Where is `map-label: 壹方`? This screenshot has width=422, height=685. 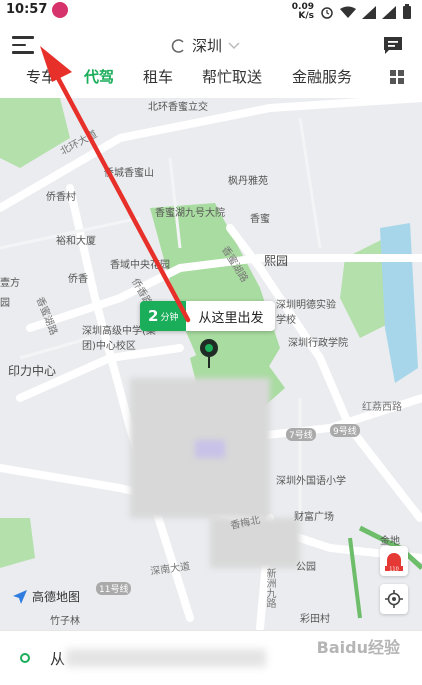 map-label: 壹方 is located at coordinates (10, 283).